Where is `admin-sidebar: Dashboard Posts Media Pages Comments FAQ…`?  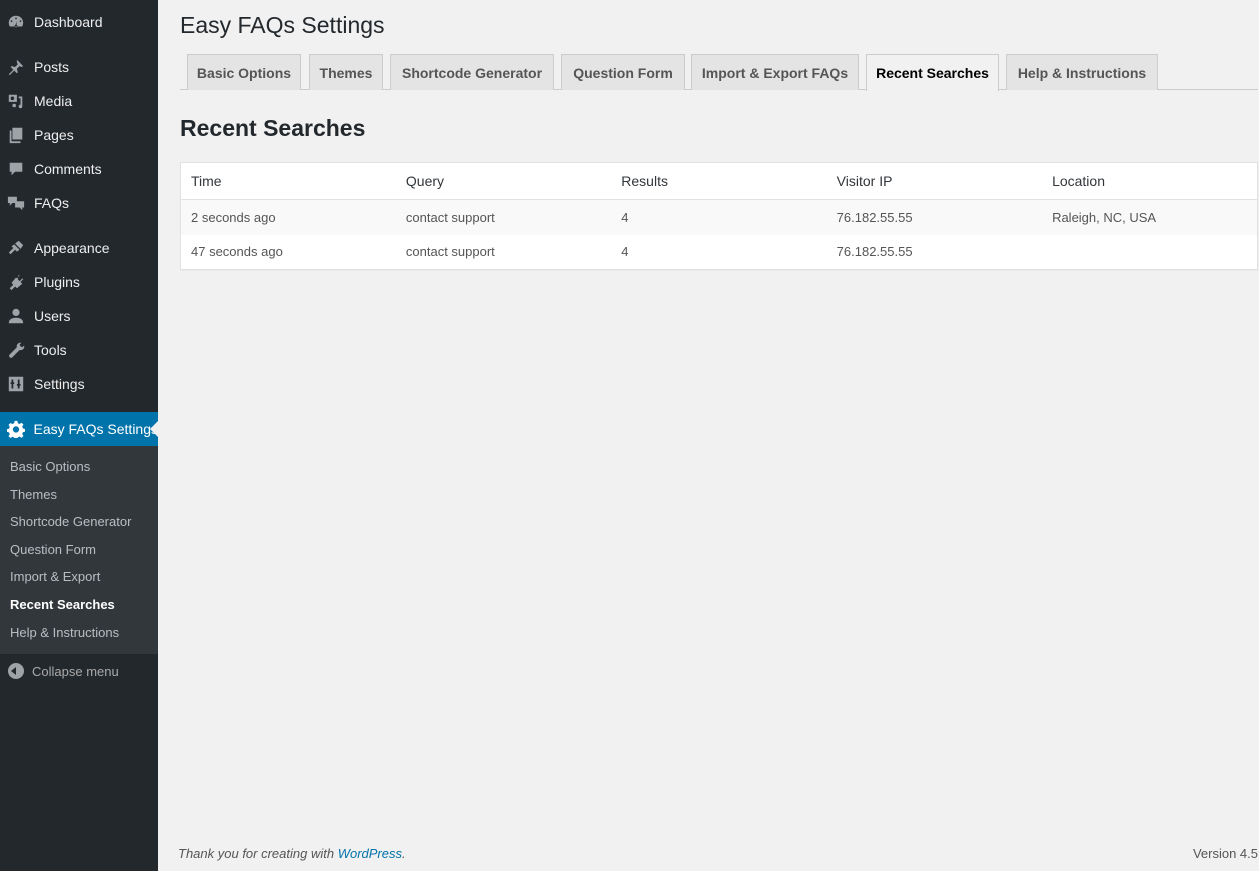
admin-sidebar: Dashboard Posts Media Pages Comments FAQ… is located at coordinates (79, 435).